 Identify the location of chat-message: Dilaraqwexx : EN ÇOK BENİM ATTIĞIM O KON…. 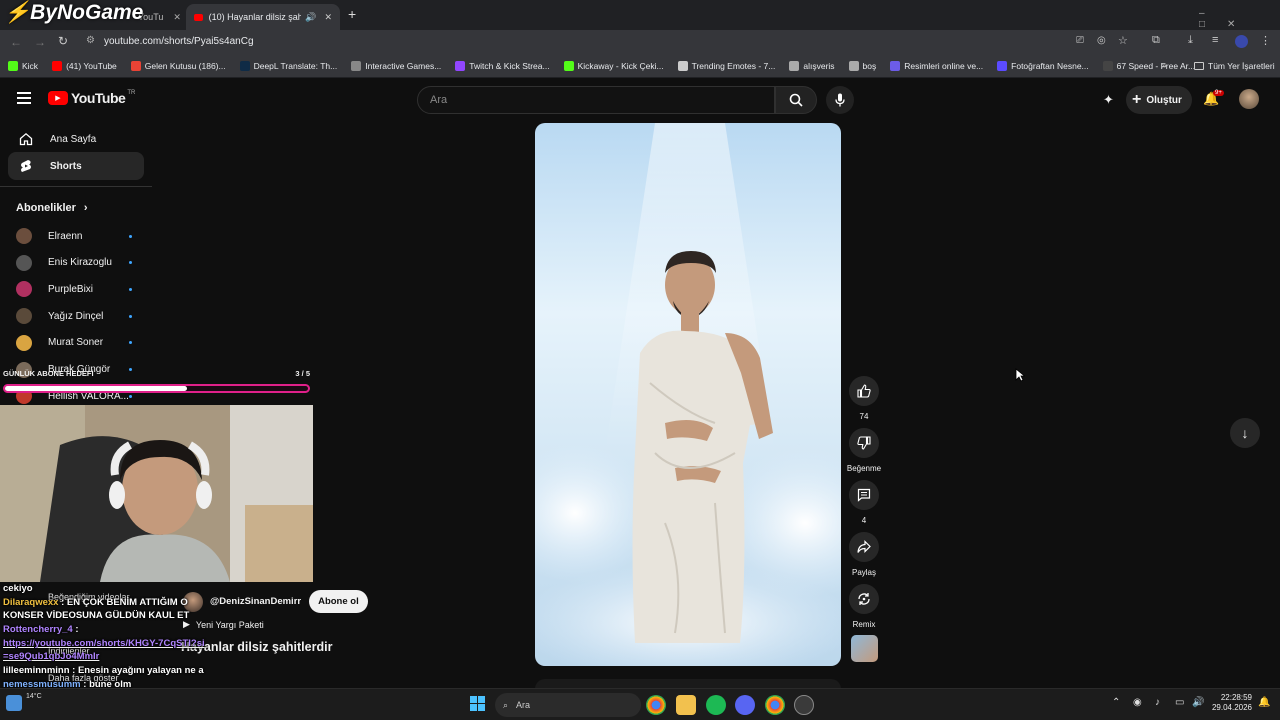
(107, 609).